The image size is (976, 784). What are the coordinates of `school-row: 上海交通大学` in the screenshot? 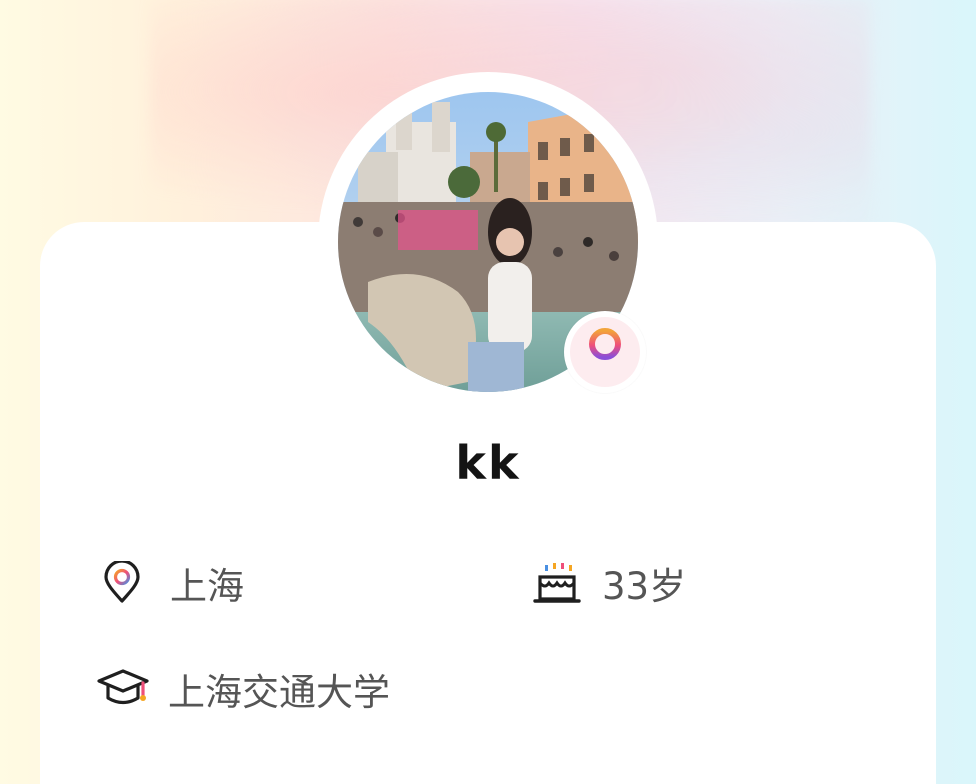 It's located at (243, 689).